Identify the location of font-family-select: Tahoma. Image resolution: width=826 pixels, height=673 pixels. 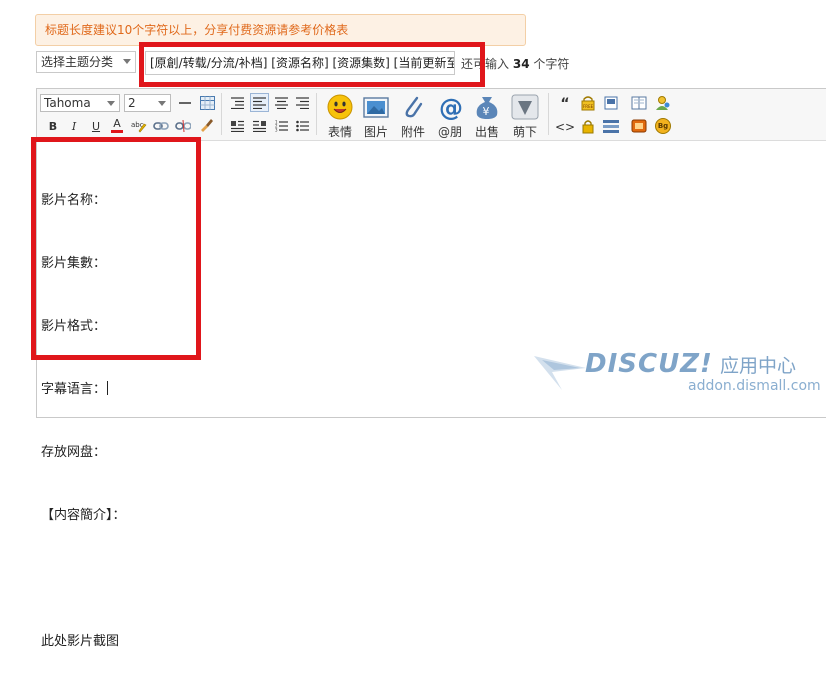
(80, 103).